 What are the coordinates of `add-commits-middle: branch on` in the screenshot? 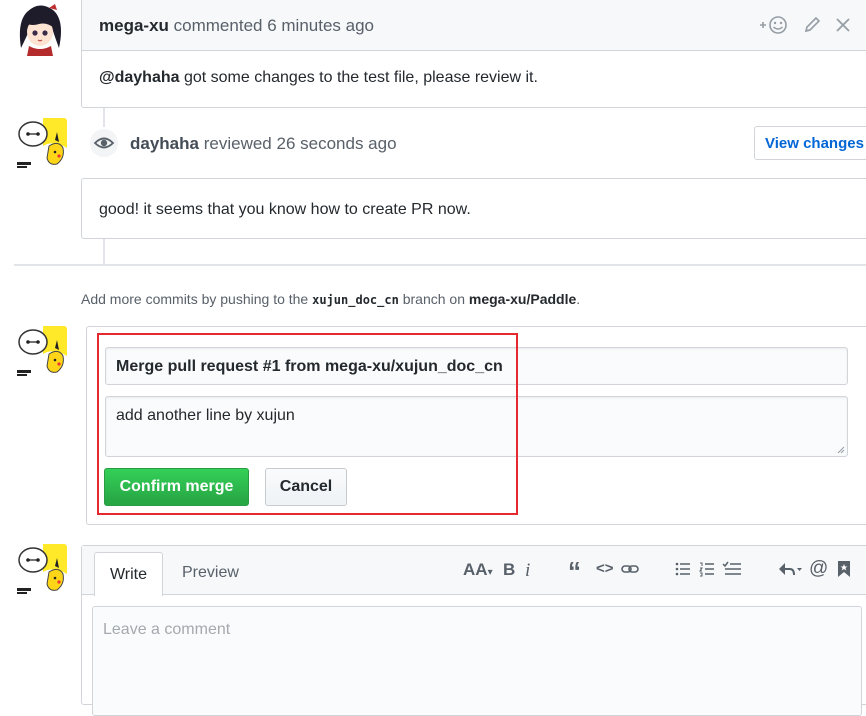 It's located at (433, 299).